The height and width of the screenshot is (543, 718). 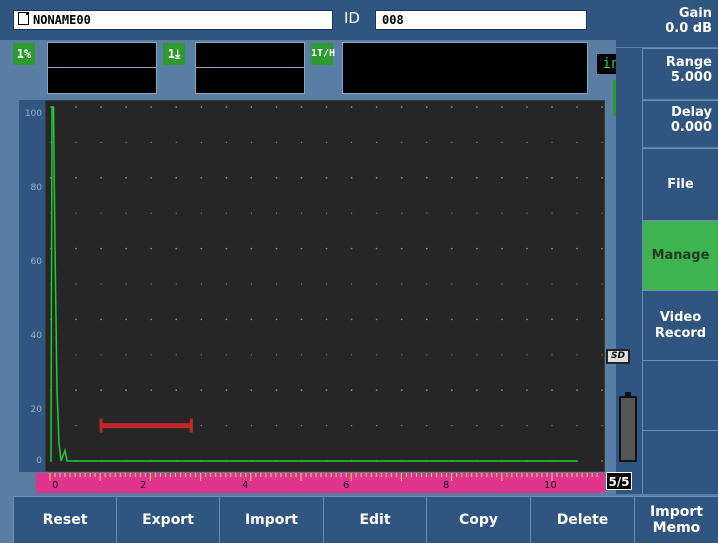 What do you see at coordinates (36, 262) in the screenshot?
I see `y-tick-label: 60` at bounding box center [36, 262].